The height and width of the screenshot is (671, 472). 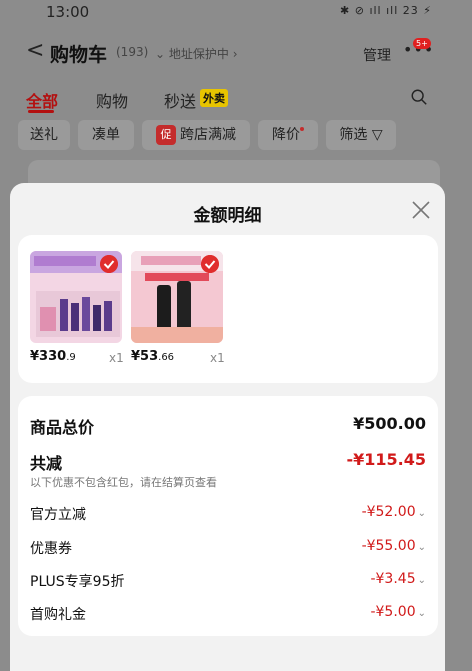 What do you see at coordinates (123, 482) in the screenshot?
I see `reduction-note: 以下优惠不包含红包，请在结算页查看` at bounding box center [123, 482].